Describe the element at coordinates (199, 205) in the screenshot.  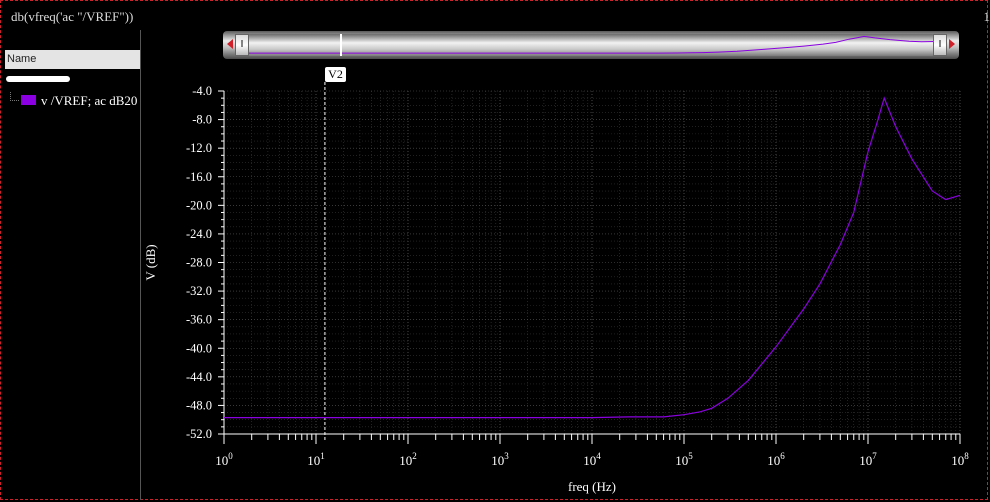
I see `y-tick-label: -20.0` at that location.